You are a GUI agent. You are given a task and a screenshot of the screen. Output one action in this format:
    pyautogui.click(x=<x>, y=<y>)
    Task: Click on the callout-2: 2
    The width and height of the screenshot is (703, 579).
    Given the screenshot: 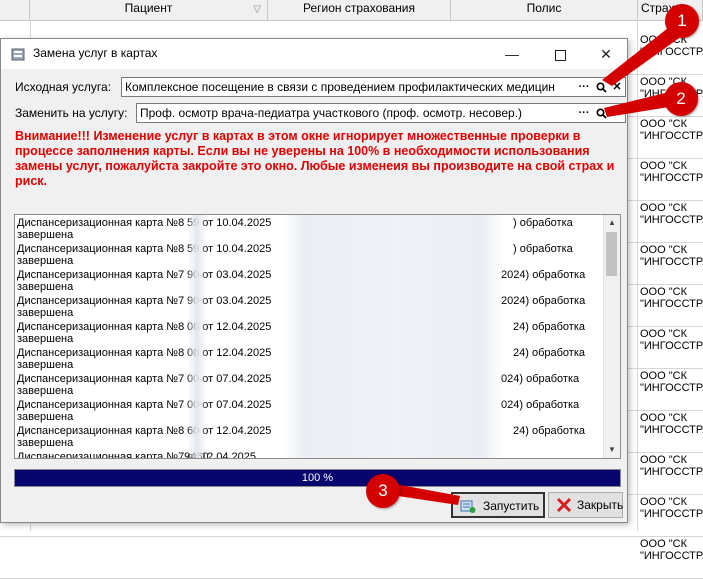 What is the action you would take?
    pyautogui.click(x=681, y=99)
    